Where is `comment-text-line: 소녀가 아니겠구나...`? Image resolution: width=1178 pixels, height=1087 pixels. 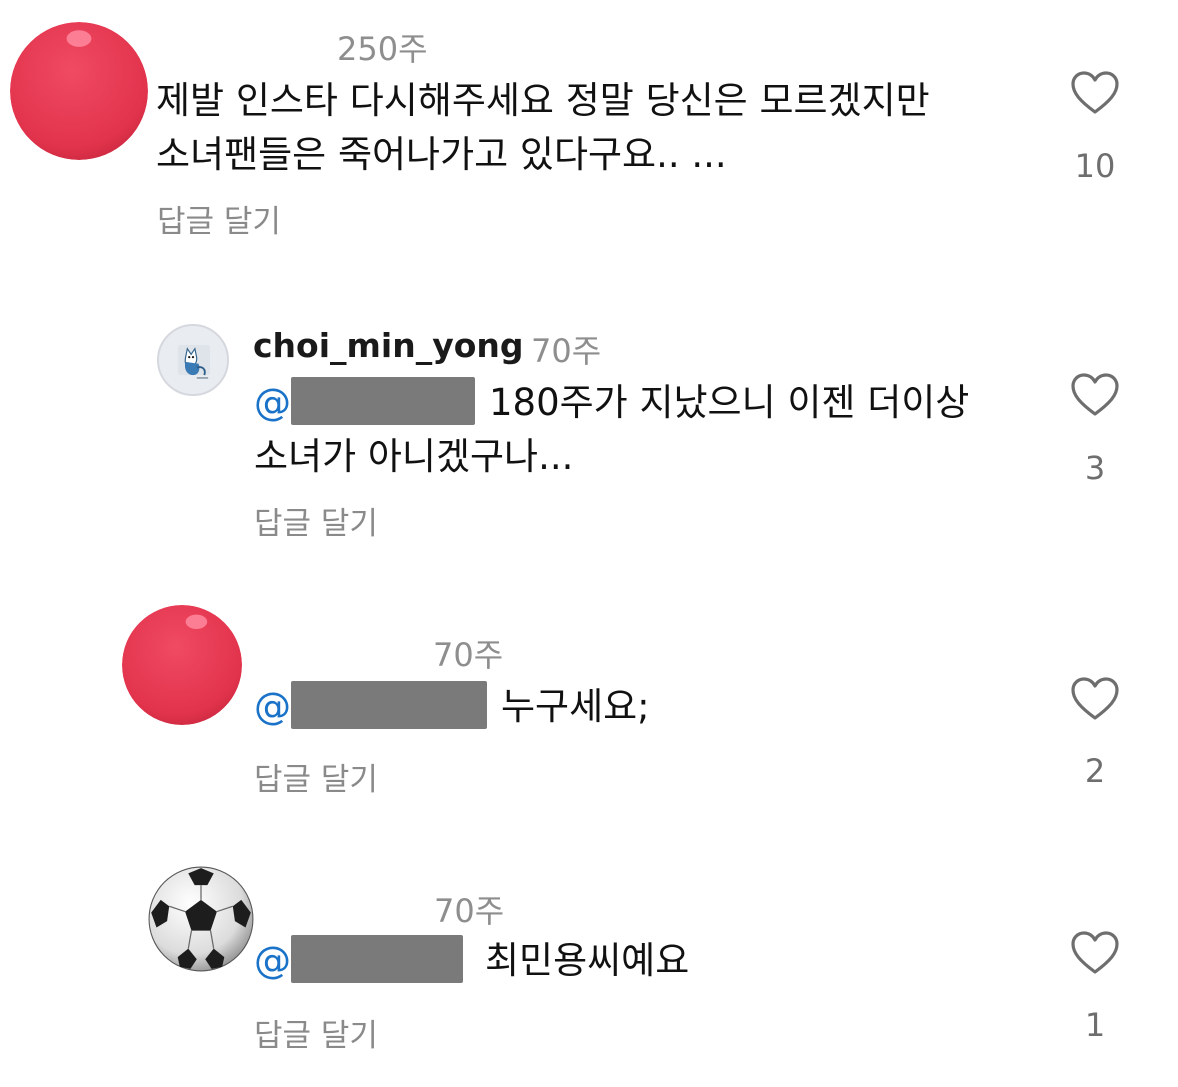
comment-text-line: 소녀가 아니겠구나... is located at coordinates (414, 456).